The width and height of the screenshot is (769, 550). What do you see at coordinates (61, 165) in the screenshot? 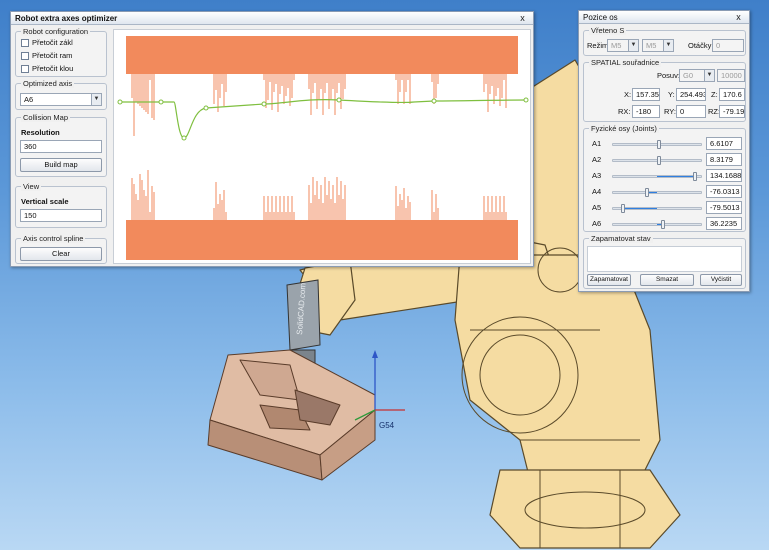
I see `build-map-button: Build map` at bounding box center [61, 165].